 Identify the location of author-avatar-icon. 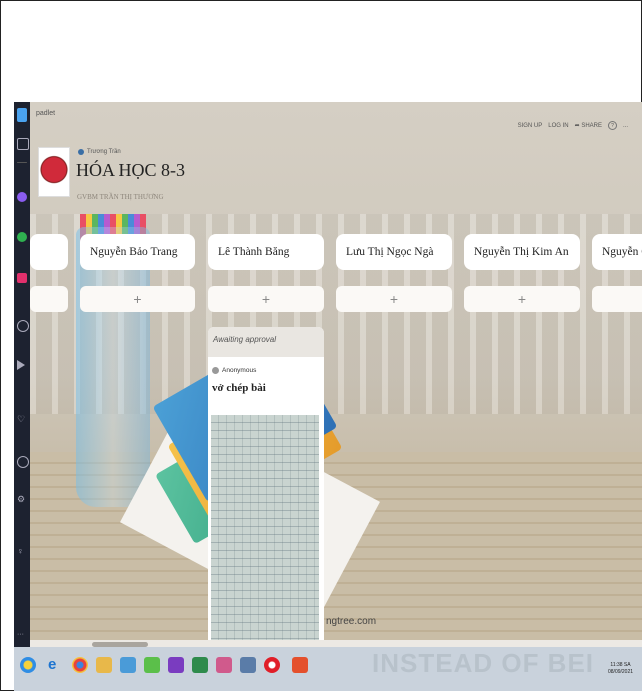
(81, 152).